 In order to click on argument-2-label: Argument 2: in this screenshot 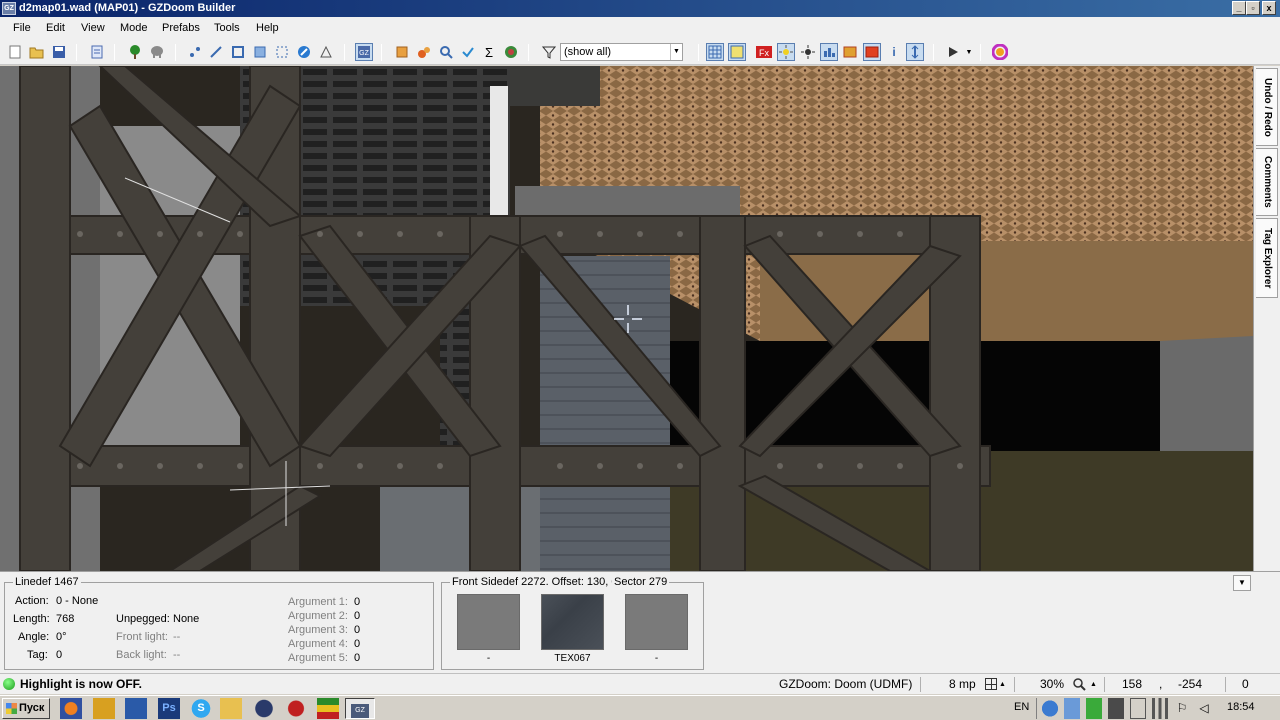, I will do `click(318, 616)`.